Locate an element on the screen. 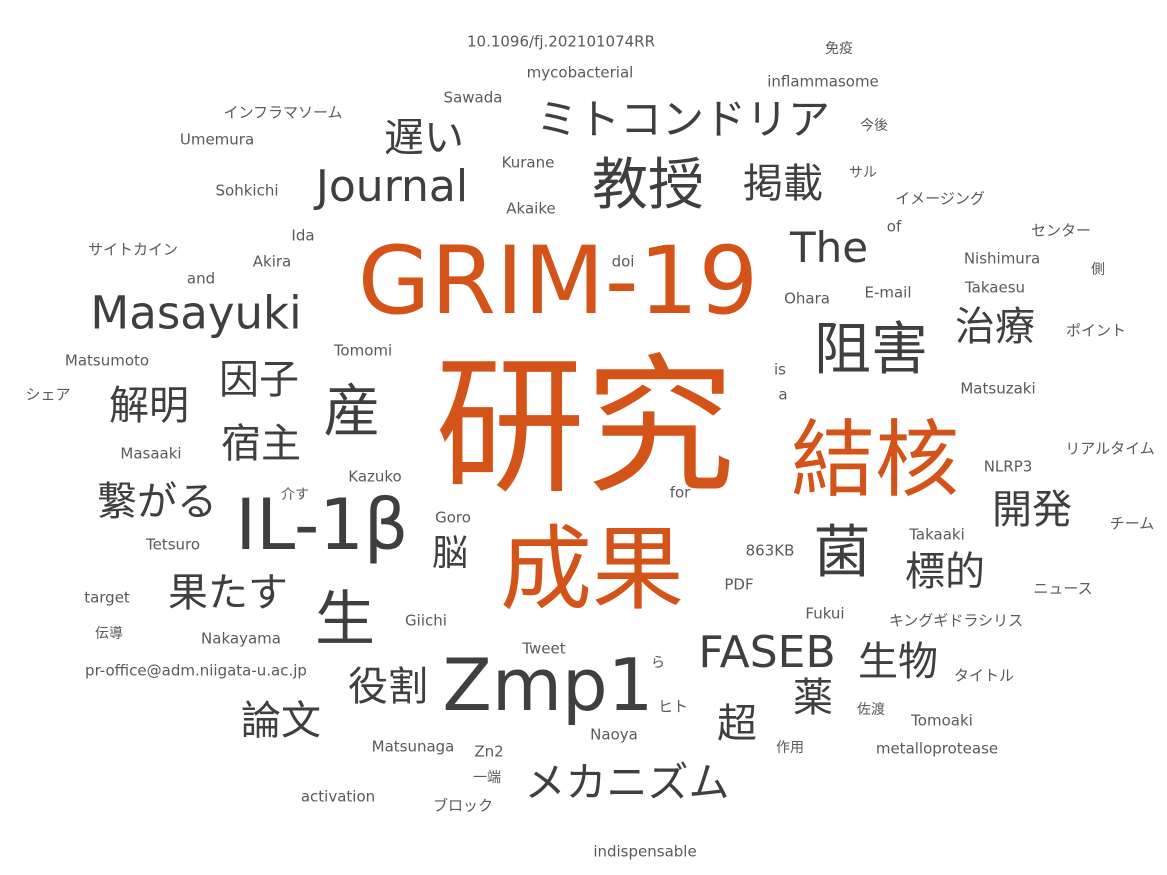 The image size is (1167, 875). cloud-word: Zn2 is located at coordinates (489, 751).